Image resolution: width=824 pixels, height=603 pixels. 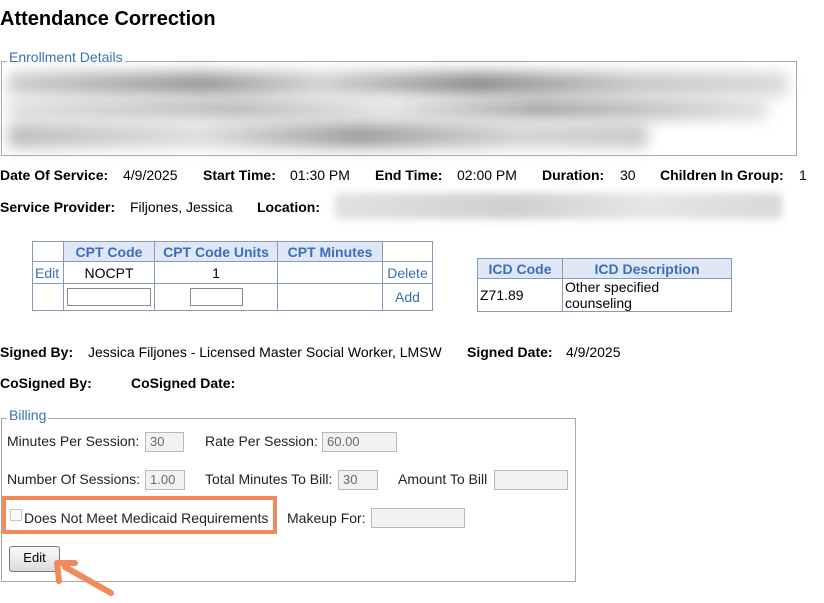 I want to click on medicaid-checkbox, so click(x=16, y=515).